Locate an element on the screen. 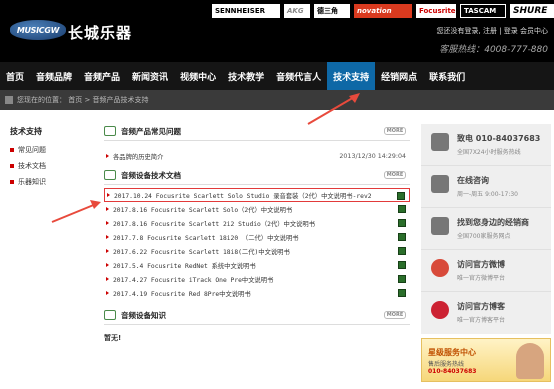  nav-audio-products: 音频产品 is located at coordinates (102, 76).